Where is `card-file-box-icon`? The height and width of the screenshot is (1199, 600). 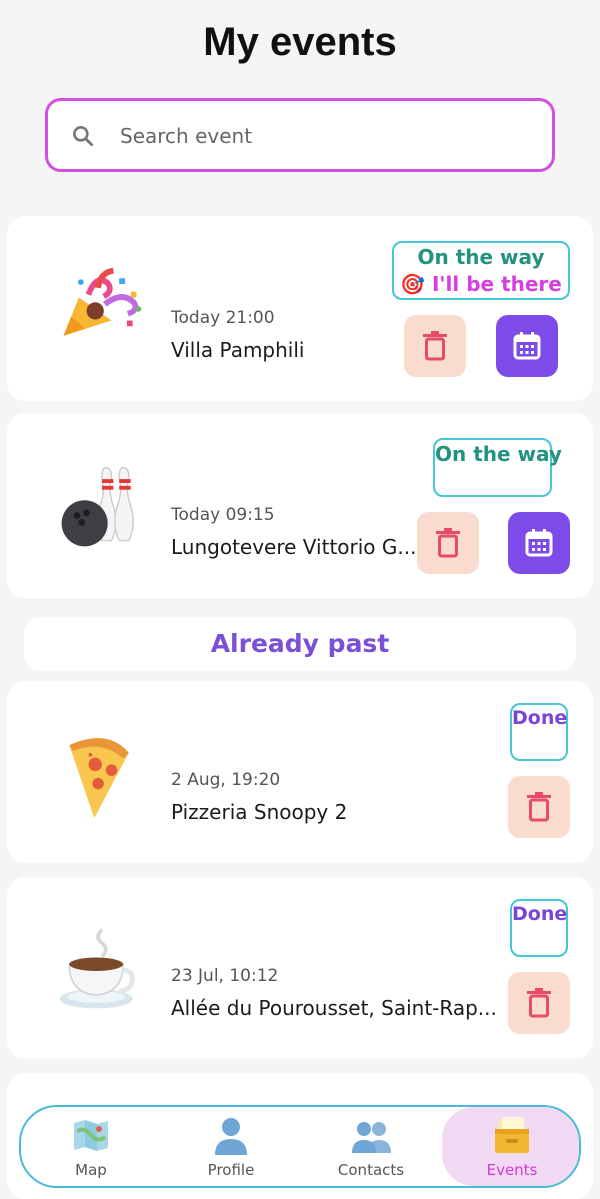 card-file-box-icon is located at coordinates (512, 1135).